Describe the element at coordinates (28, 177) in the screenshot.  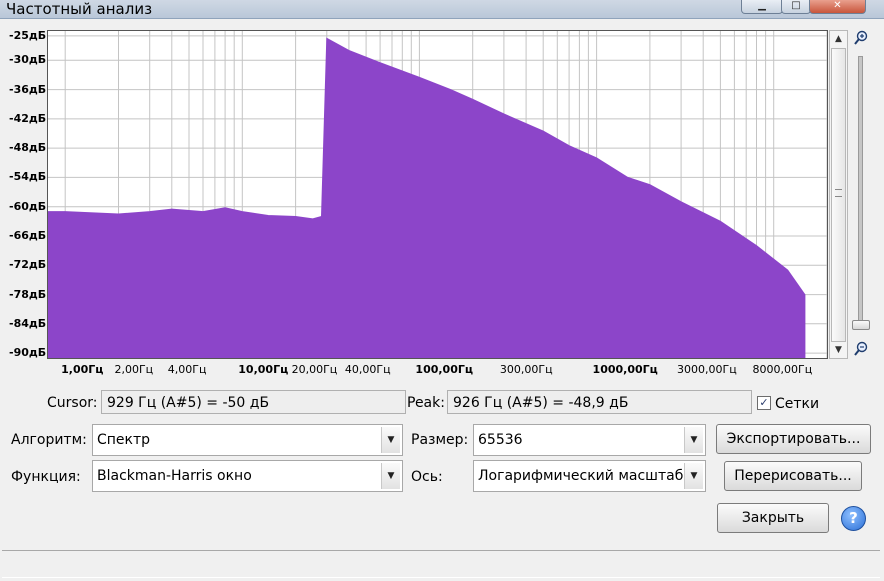
I see `y-tick-label: -54дБ` at that location.